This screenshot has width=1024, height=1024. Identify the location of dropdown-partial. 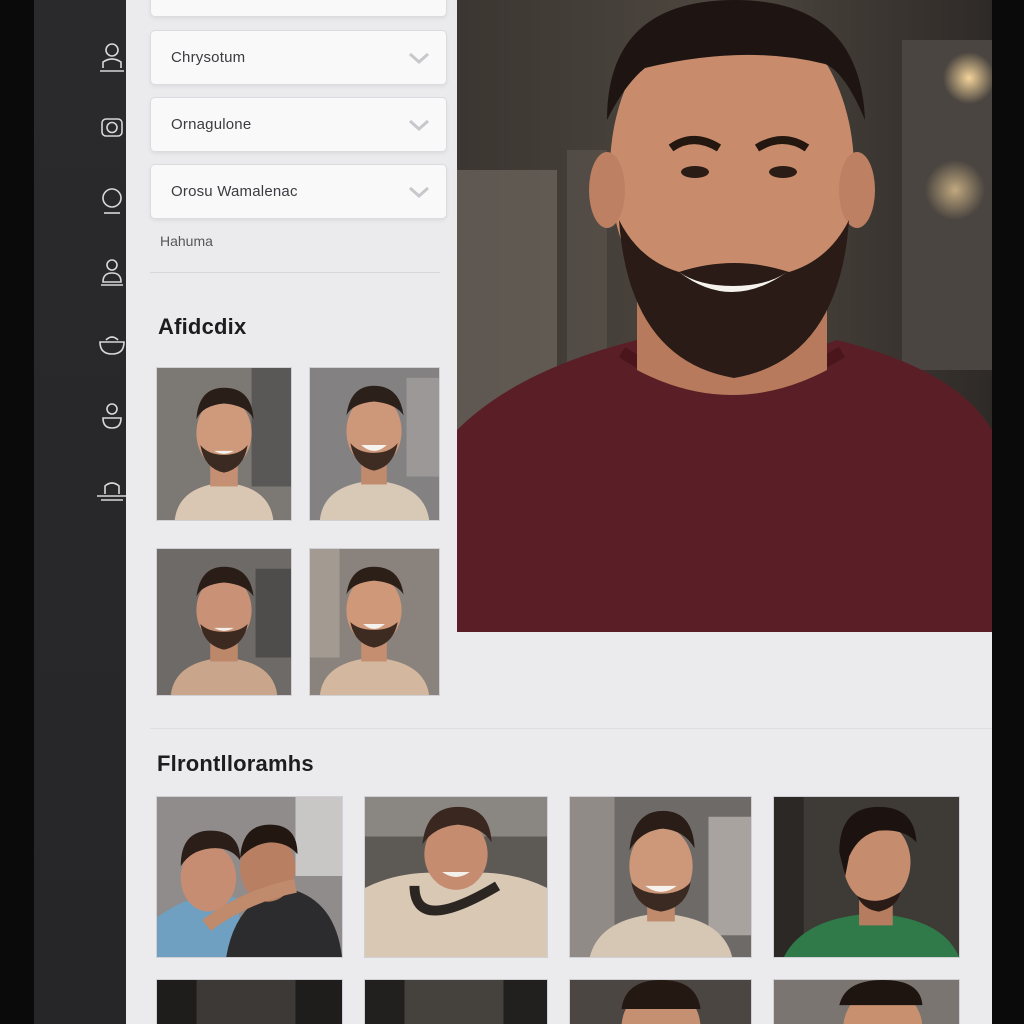
(298, 8).